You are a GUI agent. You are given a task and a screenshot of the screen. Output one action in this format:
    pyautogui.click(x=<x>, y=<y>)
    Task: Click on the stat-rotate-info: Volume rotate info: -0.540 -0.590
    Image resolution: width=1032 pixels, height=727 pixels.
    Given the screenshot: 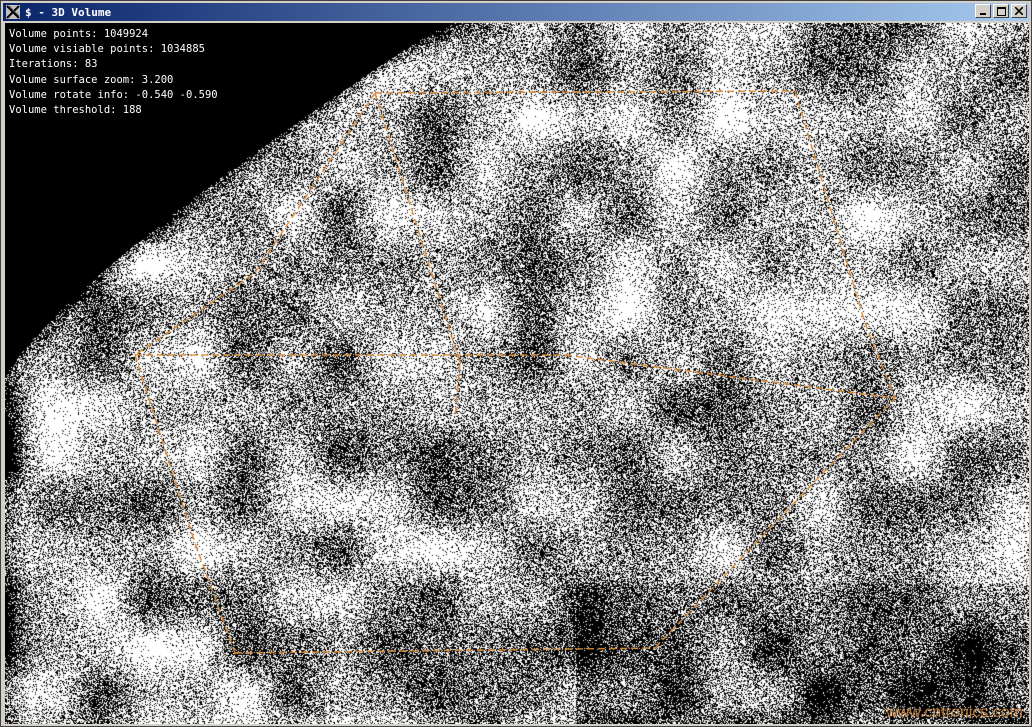 What is the action you would take?
    pyautogui.click(x=113, y=94)
    